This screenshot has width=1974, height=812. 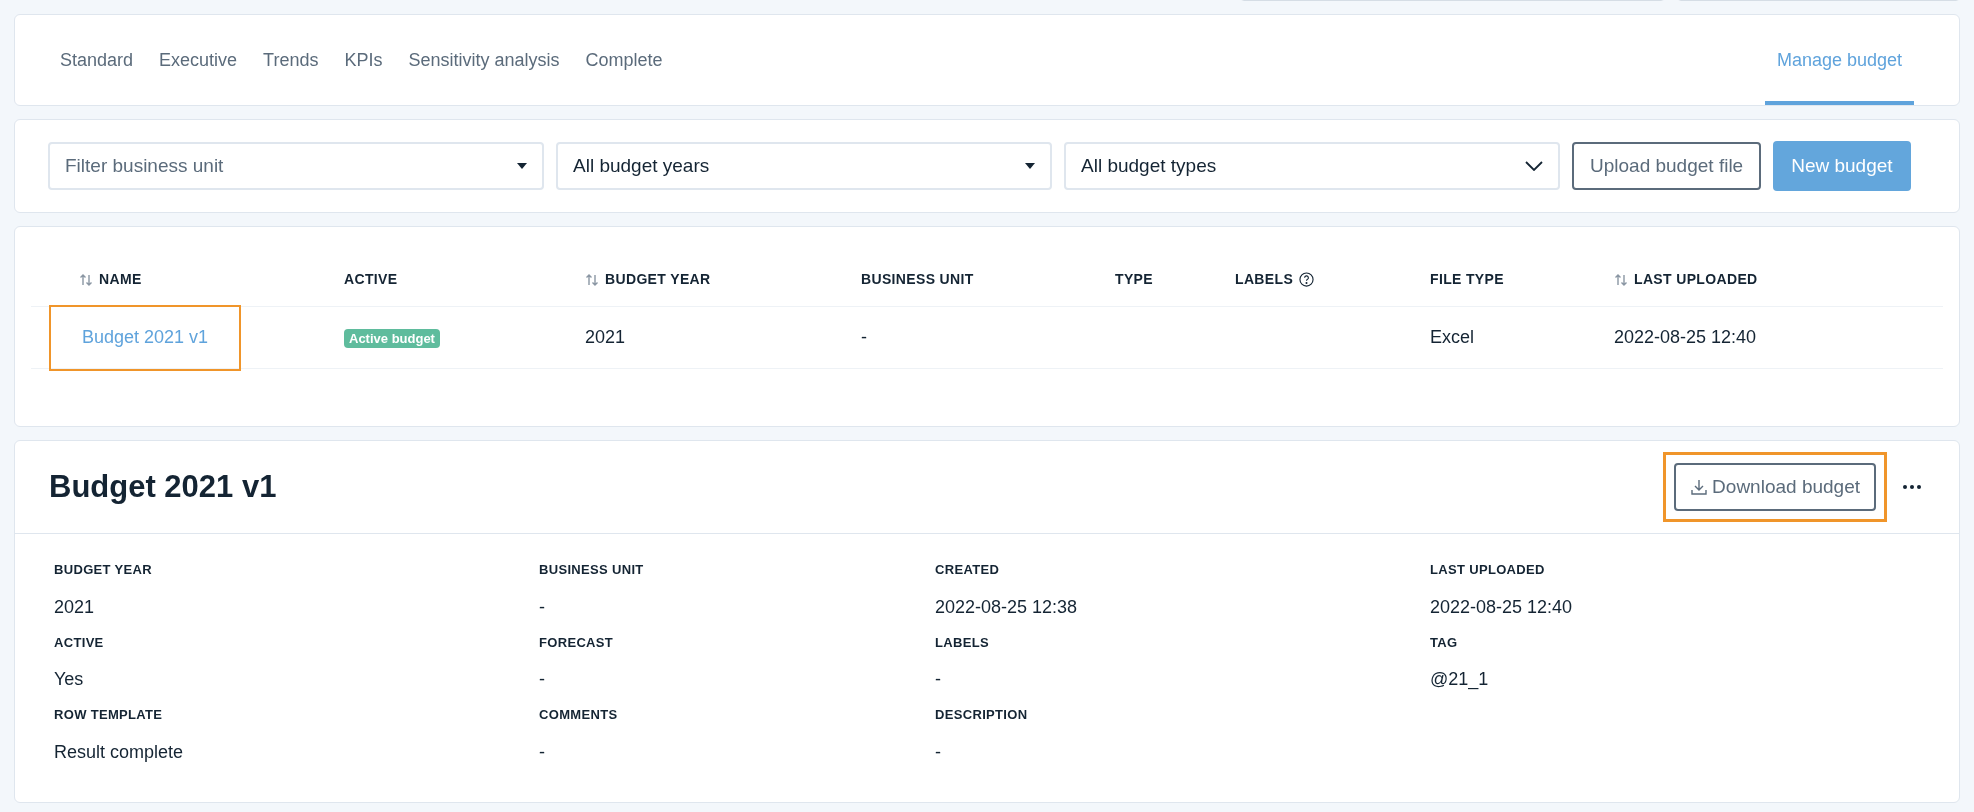 I want to click on field-label: LAST UPLOADED, so click(x=1488, y=570).